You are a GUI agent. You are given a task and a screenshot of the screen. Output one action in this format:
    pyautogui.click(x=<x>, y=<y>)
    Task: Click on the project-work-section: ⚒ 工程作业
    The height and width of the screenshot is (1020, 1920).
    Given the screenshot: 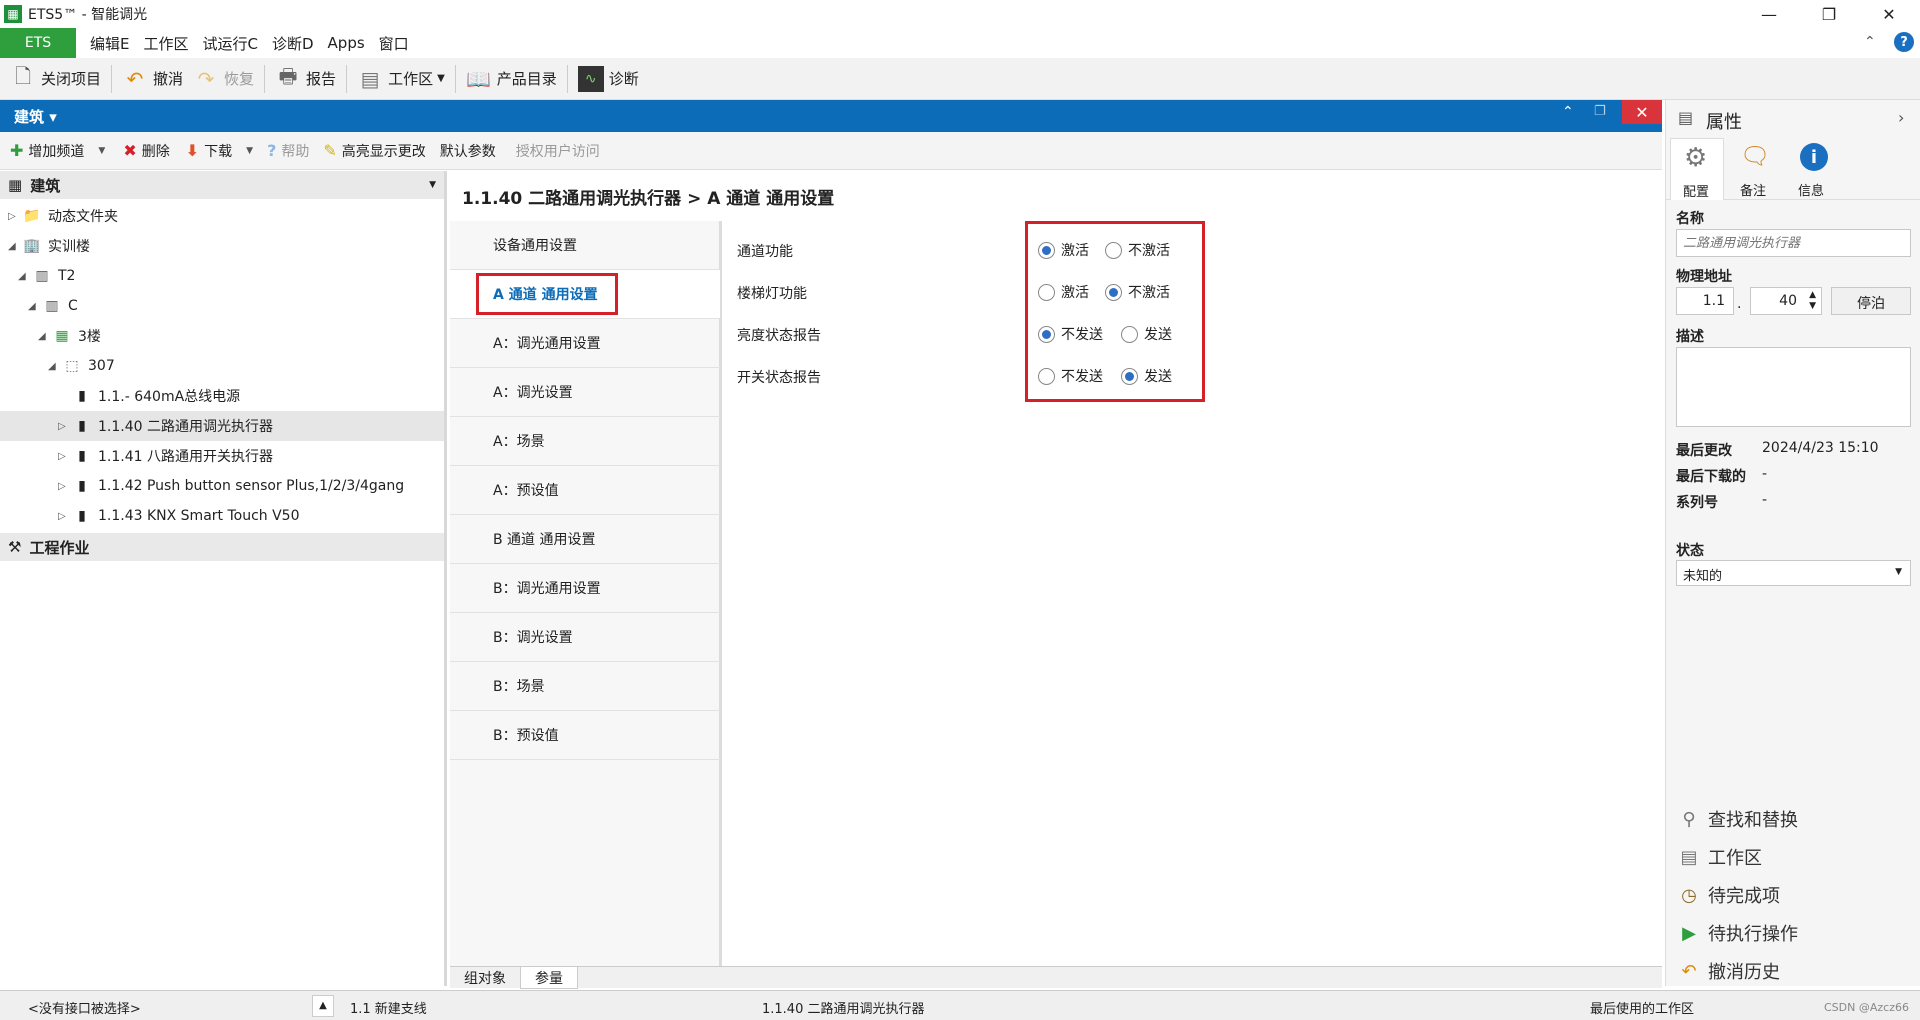 What is the action you would take?
    pyautogui.click(x=222, y=547)
    